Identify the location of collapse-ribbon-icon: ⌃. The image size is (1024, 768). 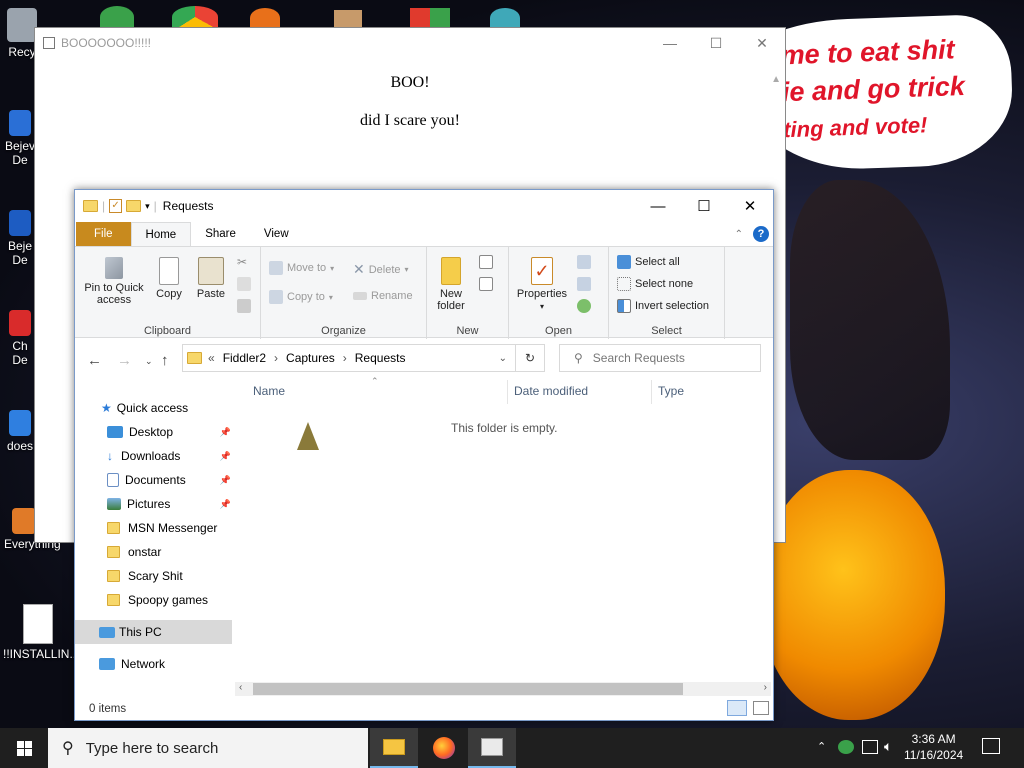
(739, 234).